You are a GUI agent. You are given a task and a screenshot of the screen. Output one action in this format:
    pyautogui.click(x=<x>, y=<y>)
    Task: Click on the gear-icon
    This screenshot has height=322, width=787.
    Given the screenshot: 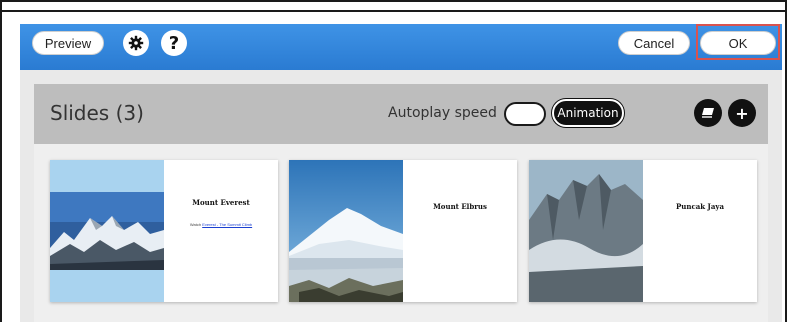 What is the action you would take?
    pyautogui.click(x=136, y=43)
    